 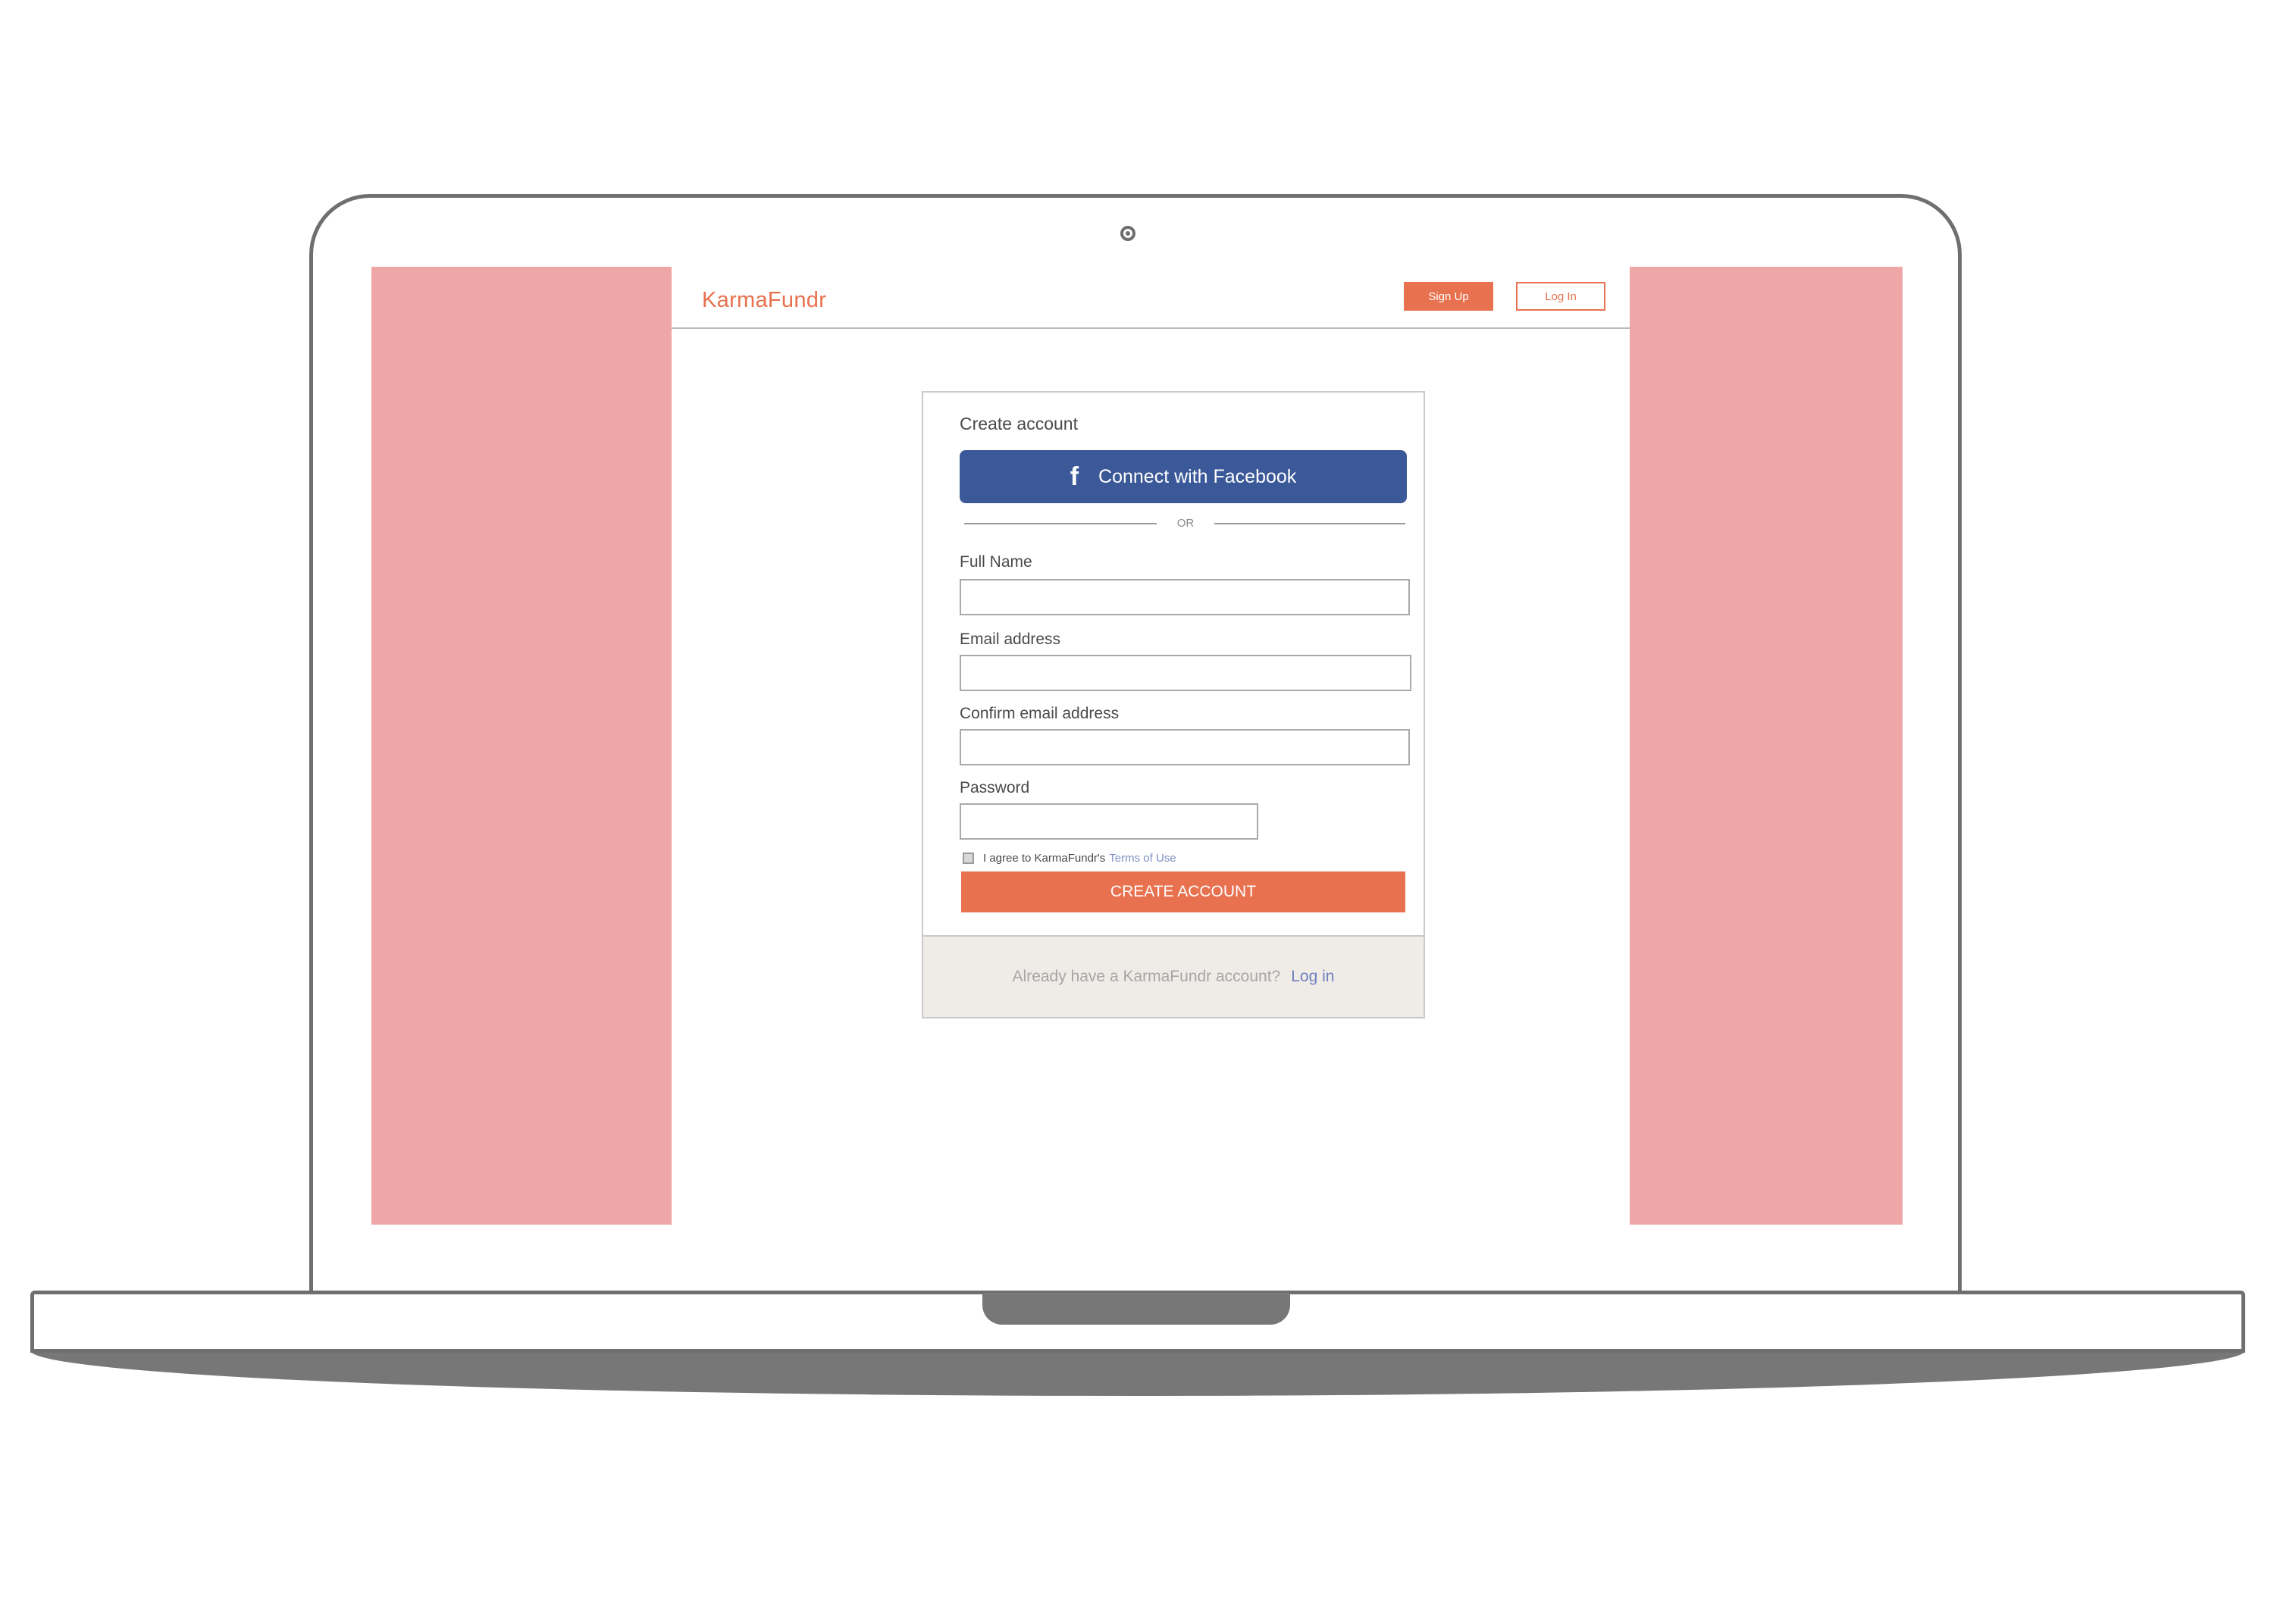 What do you see at coordinates (1197, 476) in the screenshot?
I see `facebook-button-label: Connect with Facebook` at bounding box center [1197, 476].